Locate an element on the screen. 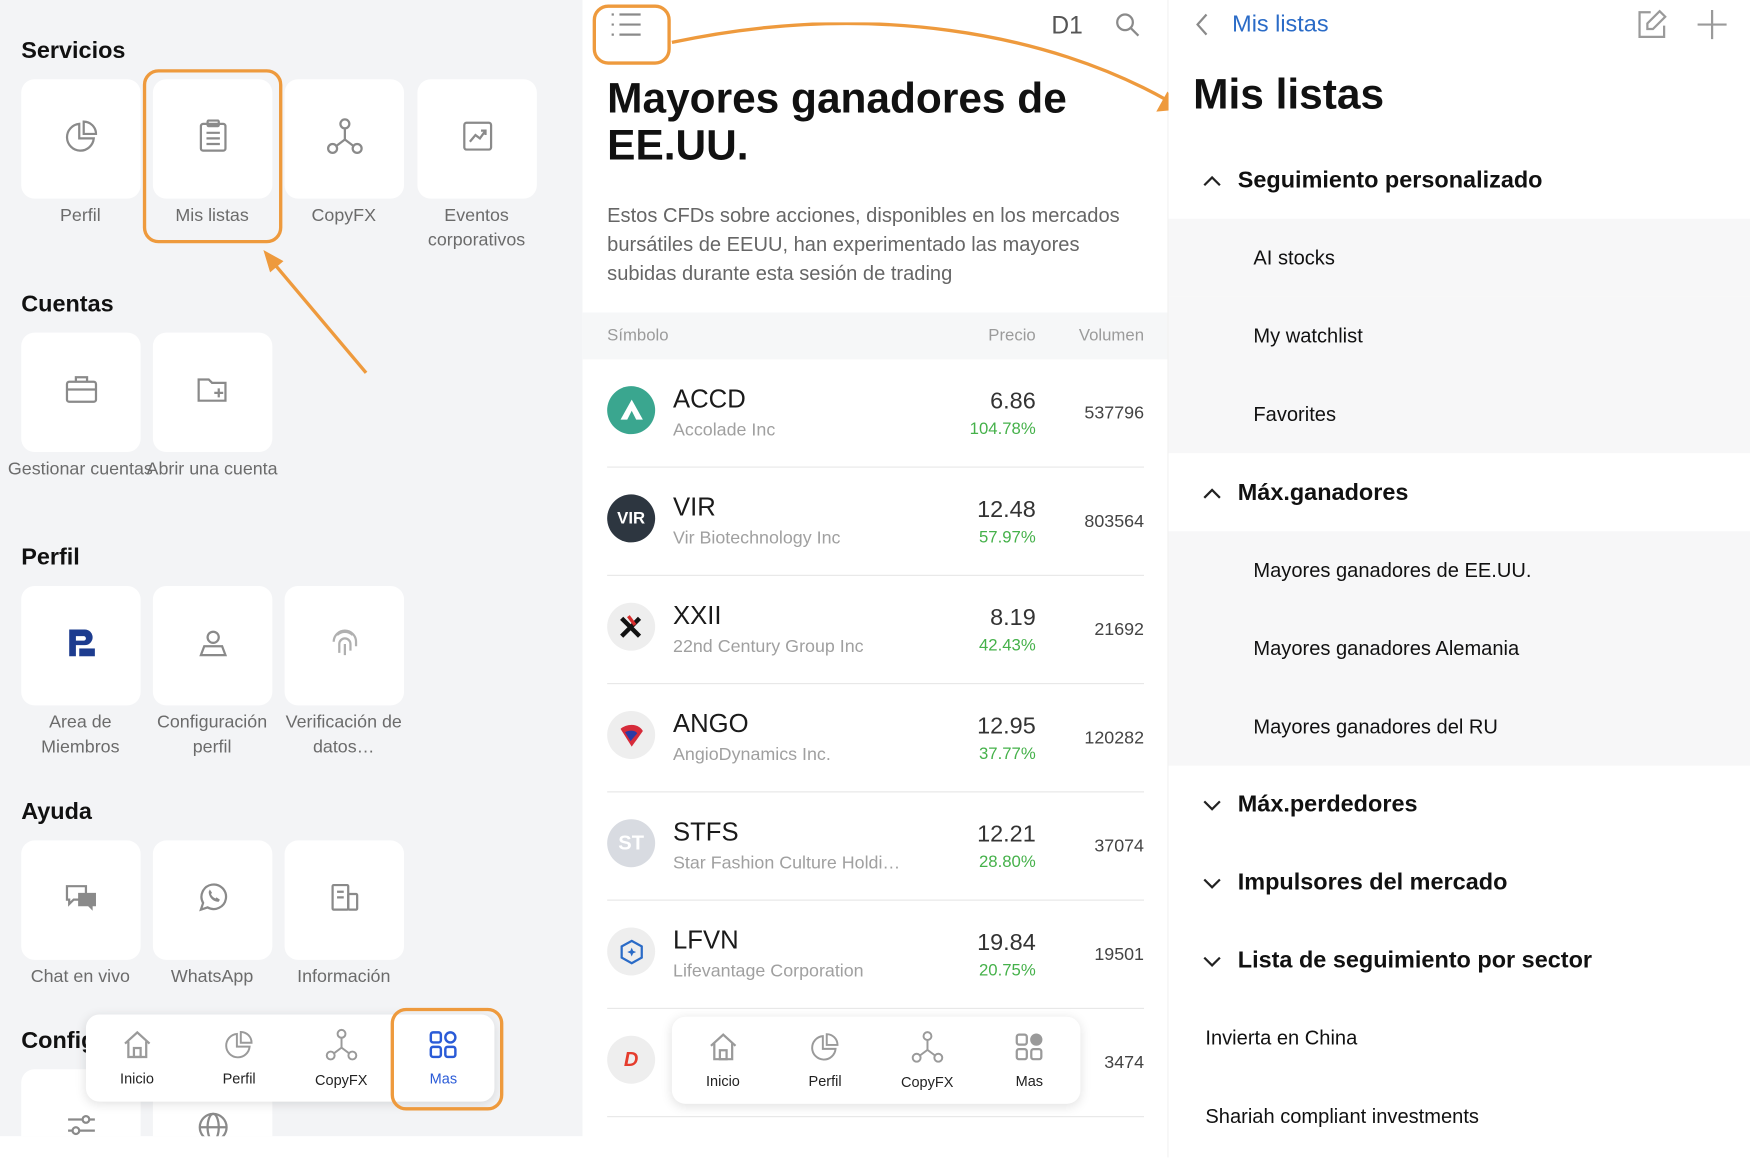 Image resolution: width=1750 pixels, height=1158 pixels. list-item: Invierta en China is located at coordinates (1281, 1038).